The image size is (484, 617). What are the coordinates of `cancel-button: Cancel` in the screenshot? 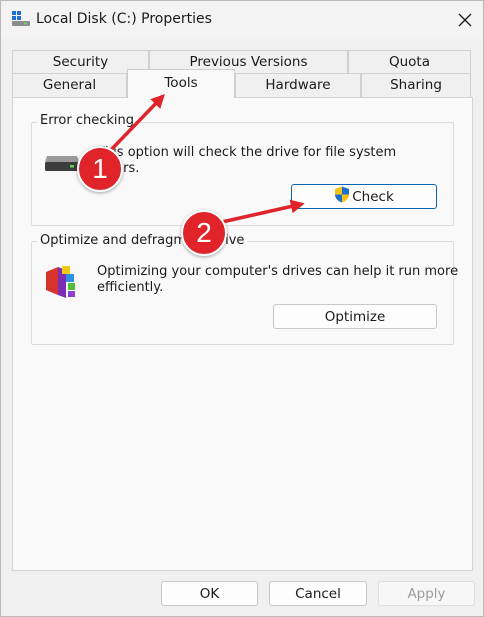 It's located at (318, 593).